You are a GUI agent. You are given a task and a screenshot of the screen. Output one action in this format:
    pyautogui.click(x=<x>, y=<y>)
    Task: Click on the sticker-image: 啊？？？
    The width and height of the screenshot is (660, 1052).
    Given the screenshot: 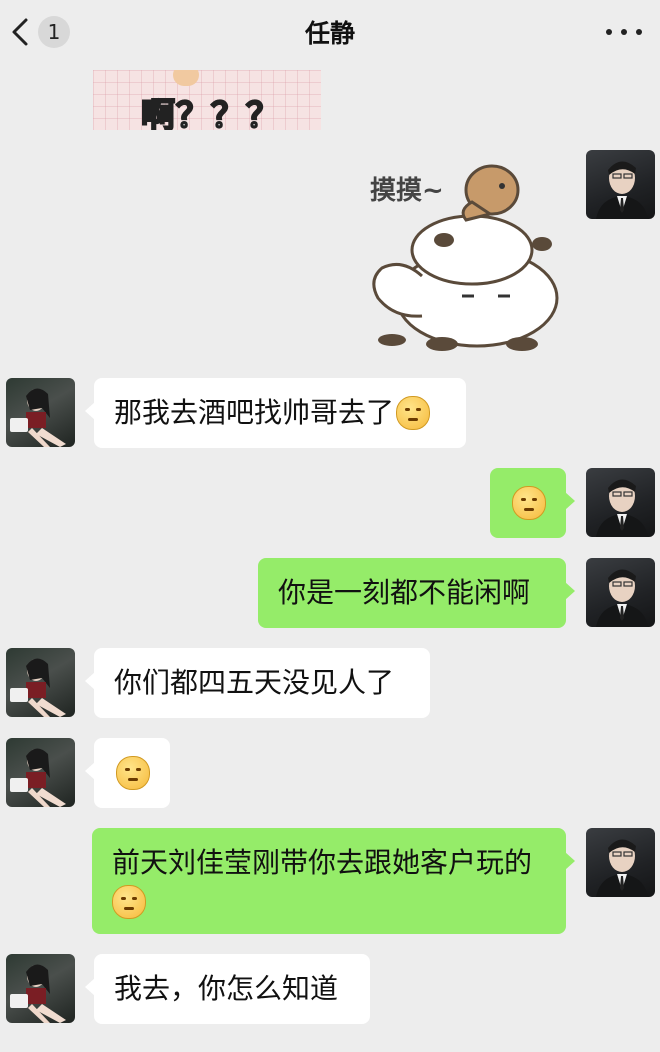 What is the action you would take?
    pyautogui.click(x=207, y=100)
    